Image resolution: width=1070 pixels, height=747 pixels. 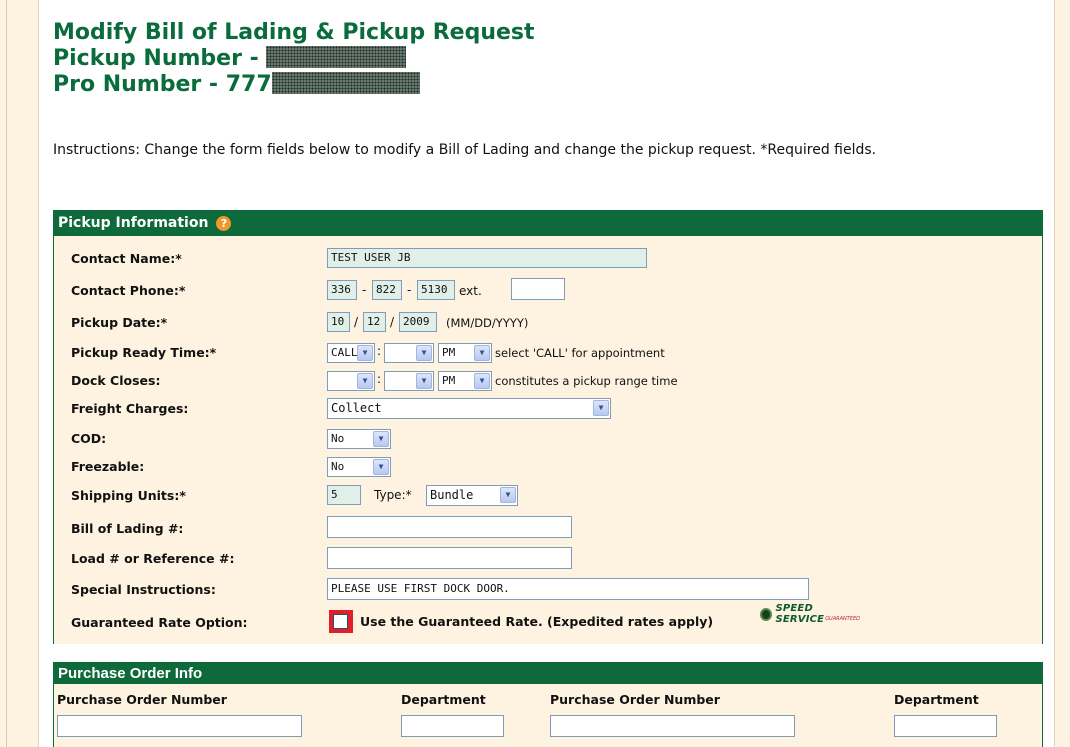 I want to click on load-ref-input, so click(x=449, y=558).